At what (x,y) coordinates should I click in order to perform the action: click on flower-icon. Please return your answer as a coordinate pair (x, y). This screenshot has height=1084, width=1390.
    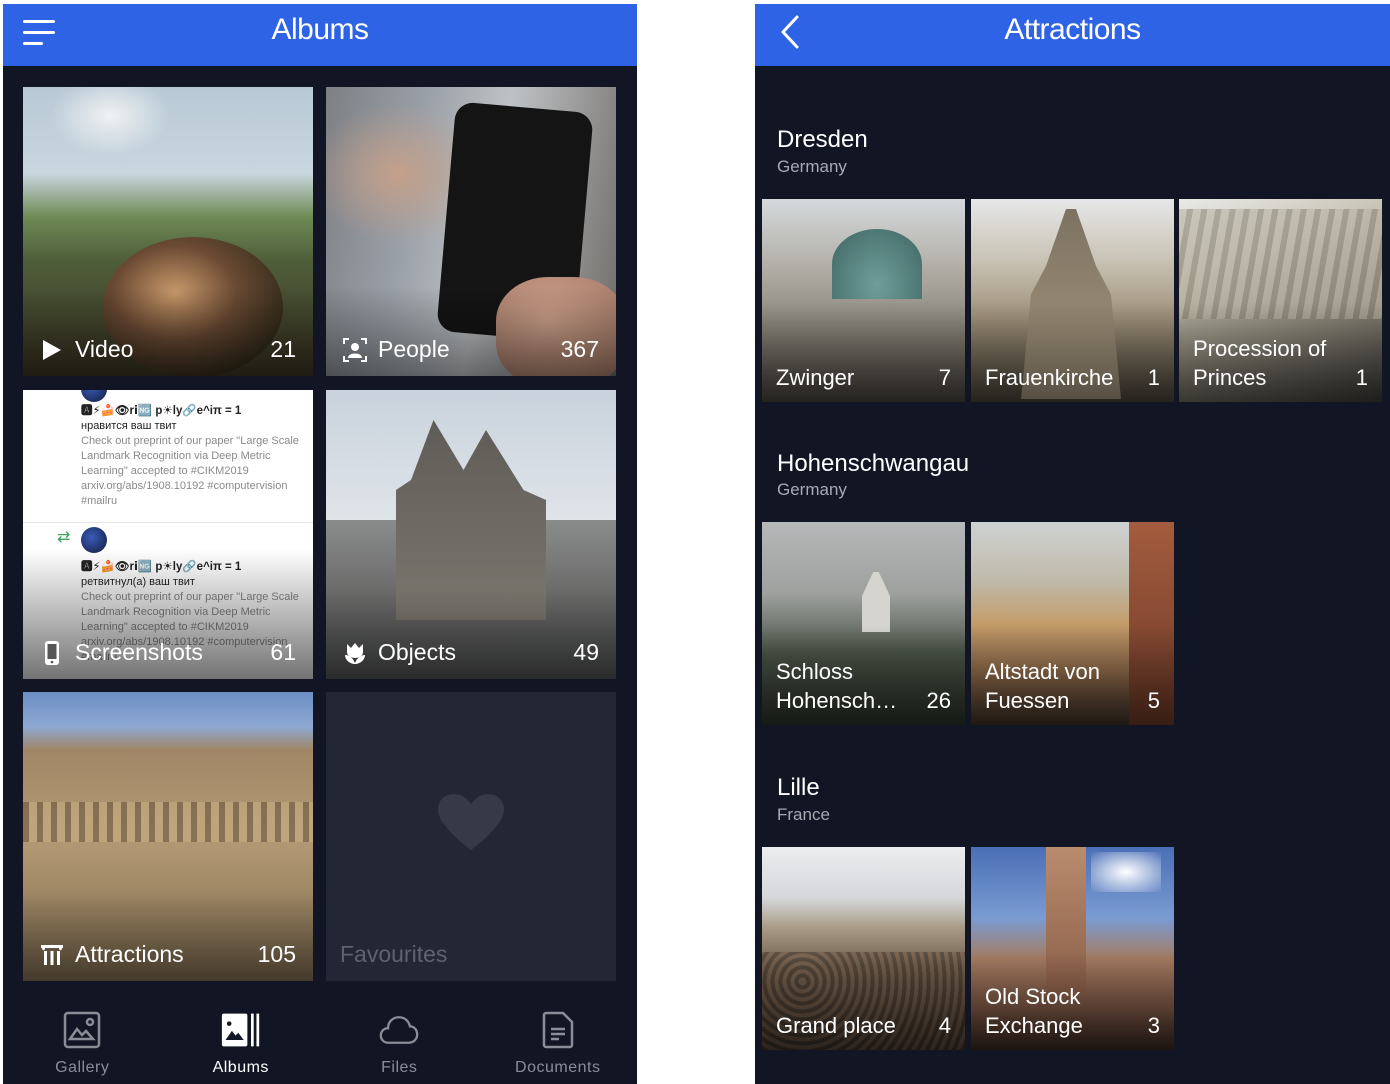
    Looking at the image, I should click on (355, 653).